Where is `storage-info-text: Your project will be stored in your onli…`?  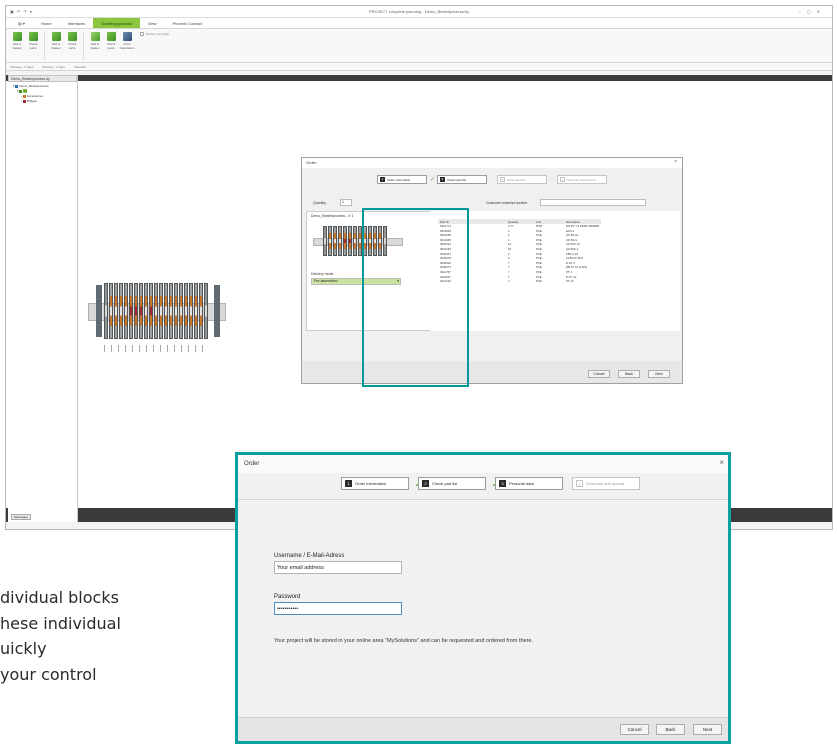
storage-info-text: Your project will be stored in your onli… is located at coordinates (403, 641).